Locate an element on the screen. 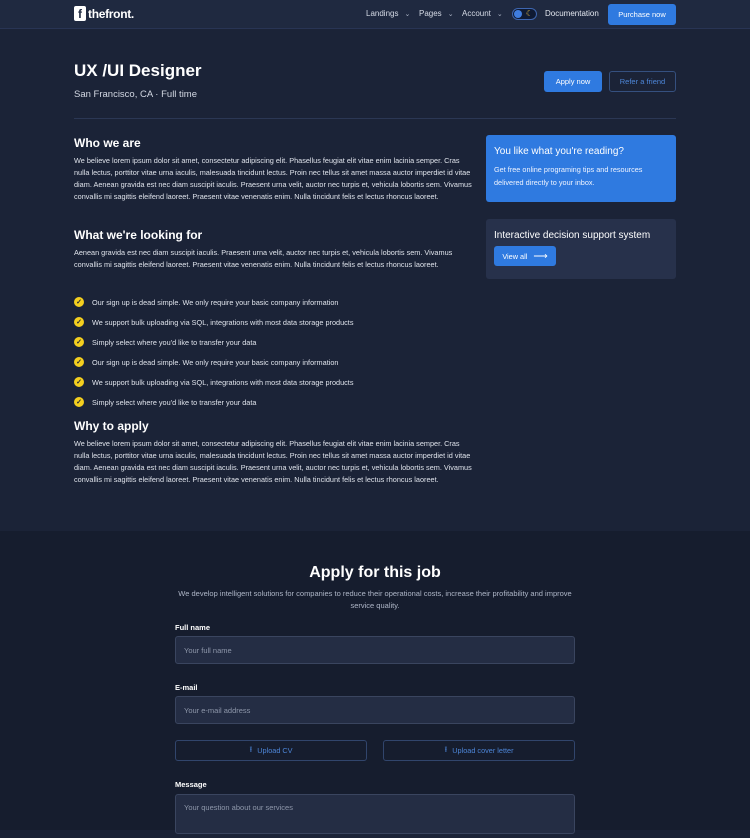  message-field is located at coordinates (375, 814).